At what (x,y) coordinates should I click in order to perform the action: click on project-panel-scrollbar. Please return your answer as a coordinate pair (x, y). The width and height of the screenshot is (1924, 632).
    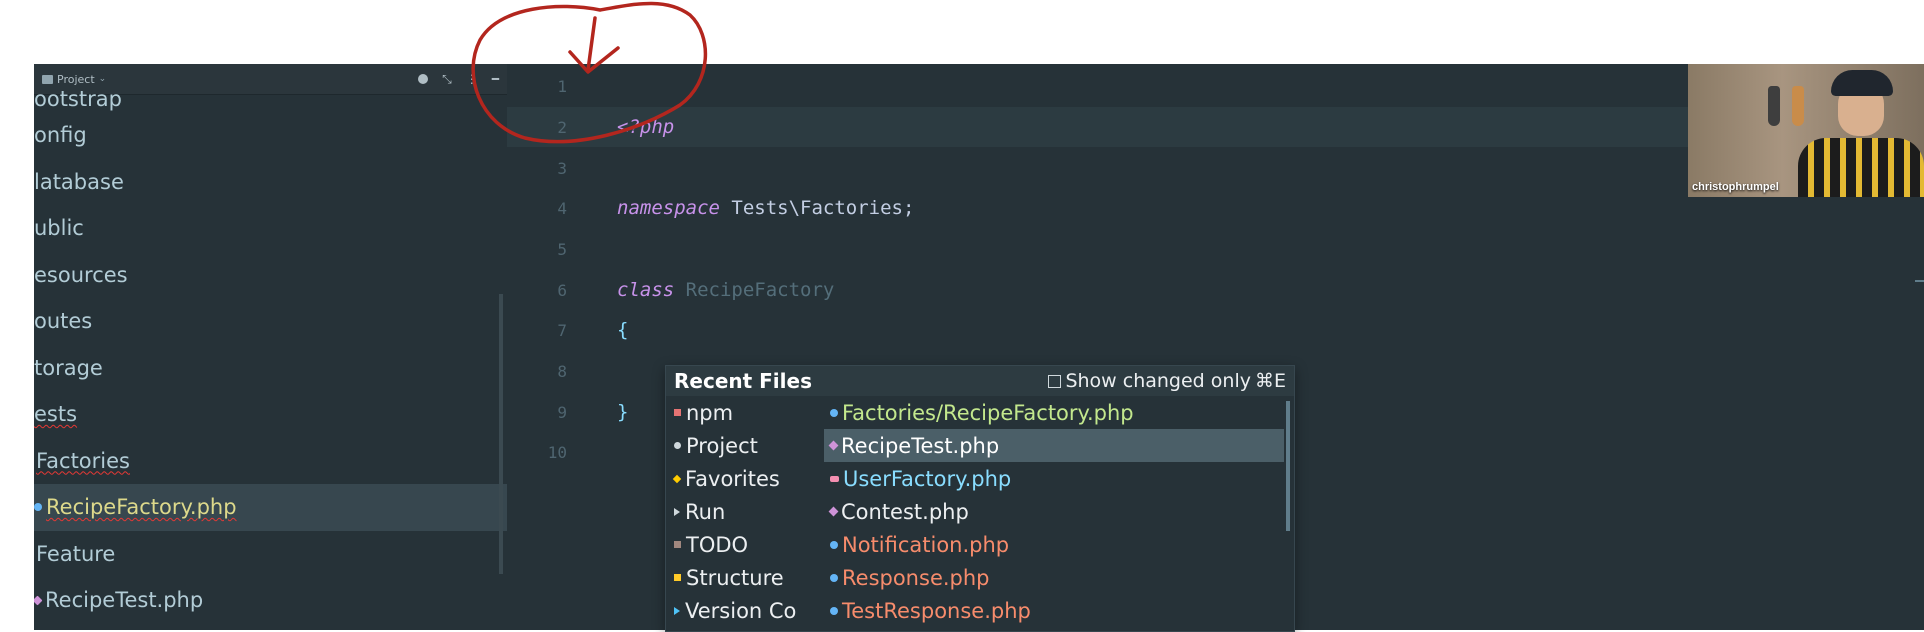
    Looking at the image, I should click on (501, 434).